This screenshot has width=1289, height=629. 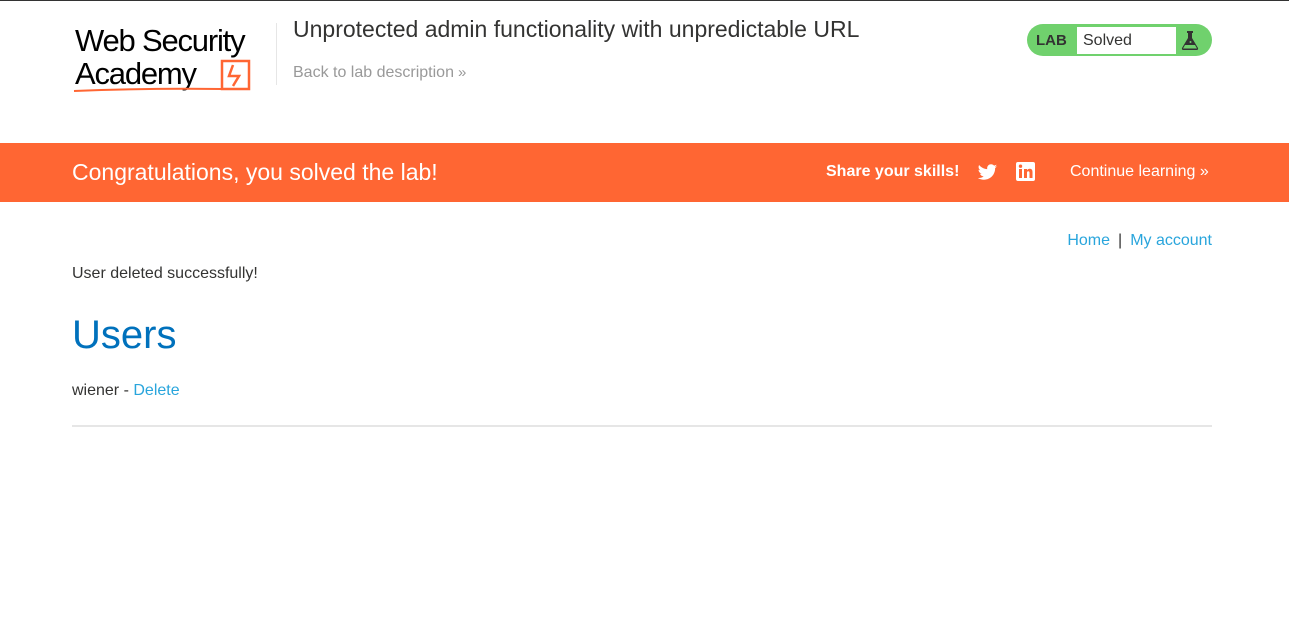 What do you see at coordinates (1190, 40) in the screenshot?
I see `flask-icon` at bounding box center [1190, 40].